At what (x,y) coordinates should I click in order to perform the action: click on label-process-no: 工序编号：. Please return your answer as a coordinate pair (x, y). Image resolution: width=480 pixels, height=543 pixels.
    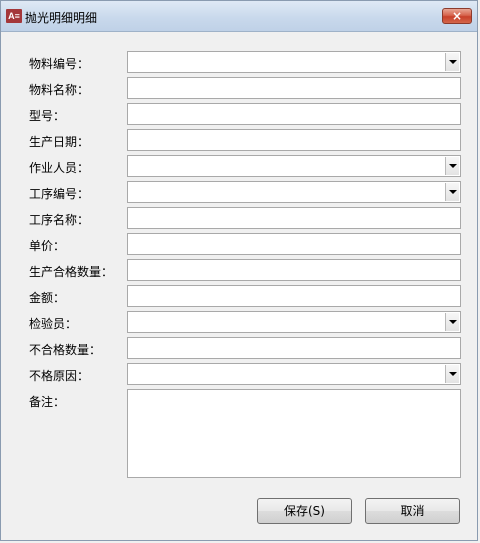
    Looking at the image, I should click on (59, 194).